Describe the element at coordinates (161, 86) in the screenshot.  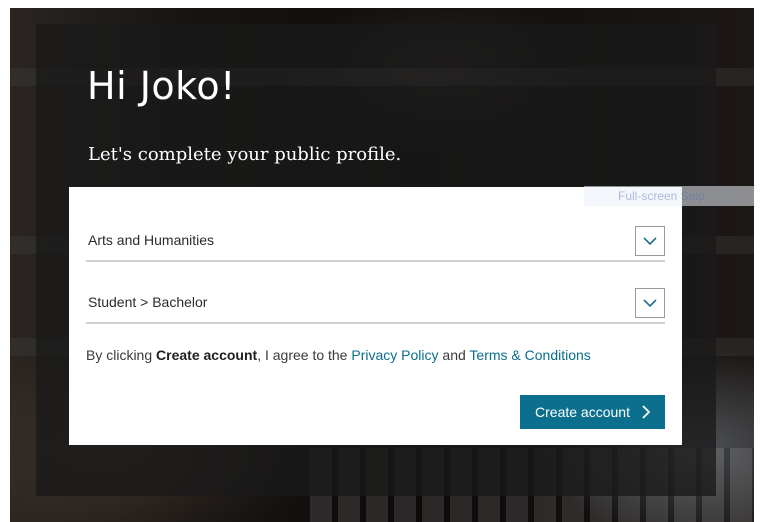
I see `greeting-title: Hi Joko!` at that location.